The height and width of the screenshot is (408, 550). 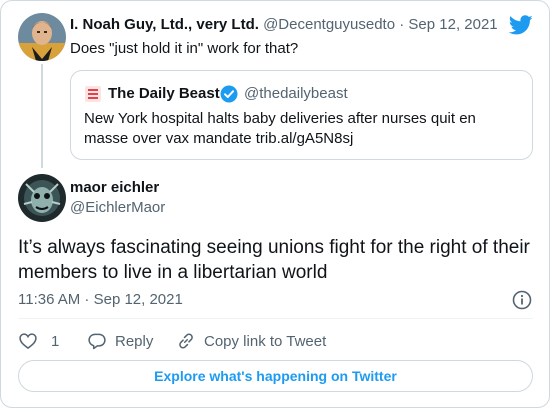 I want to click on parent-tweet-text: Does "just hold it in" work for that?, so click(x=184, y=48).